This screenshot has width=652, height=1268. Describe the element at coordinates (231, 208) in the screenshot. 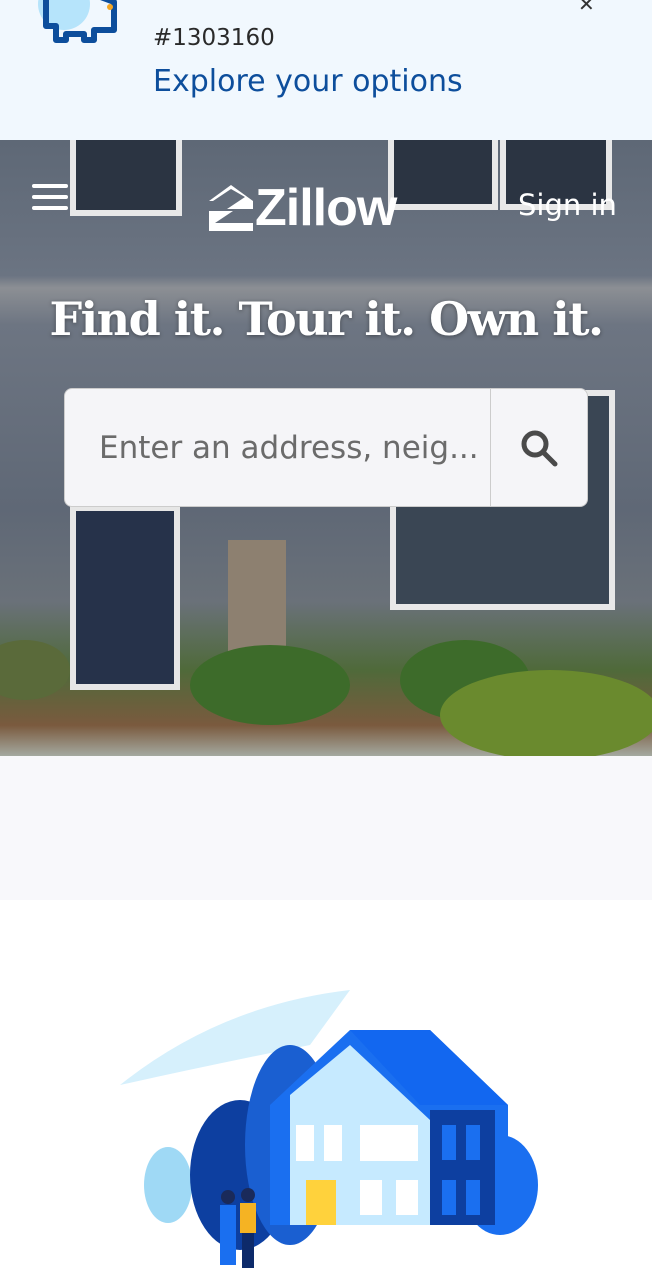

I see `zillow-logo-icon` at that location.